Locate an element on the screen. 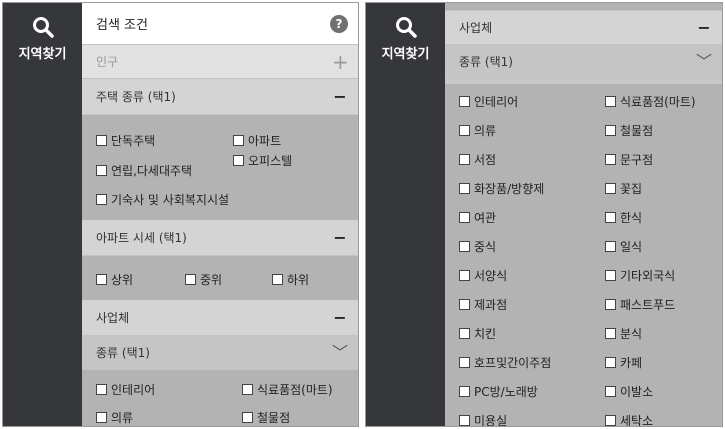 The image size is (725, 429). checkbox-option: 서점 is located at coordinates (477, 159).